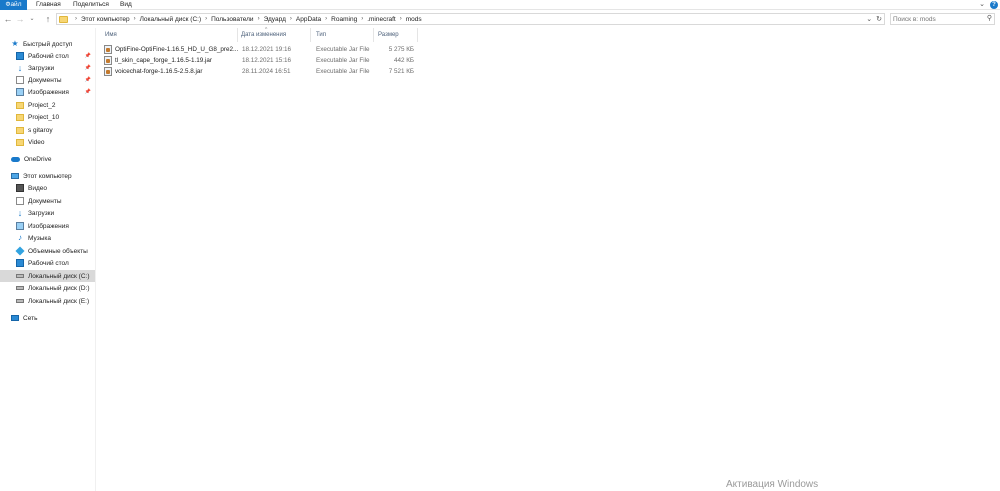 The image size is (1000, 491). I want to click on sidebar-item-video-folder: Video, so click(55, 142).